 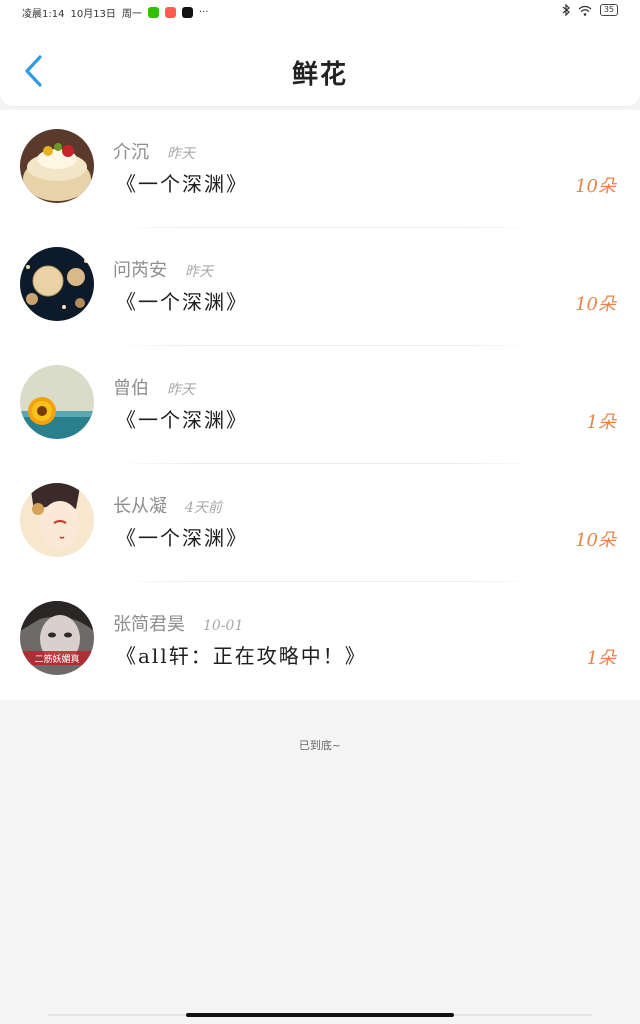 What do you see at coordinates (154, 387) in the screenshot?
I see `item-meta: 曾伯 昨天` at bounding box center [154, 387].